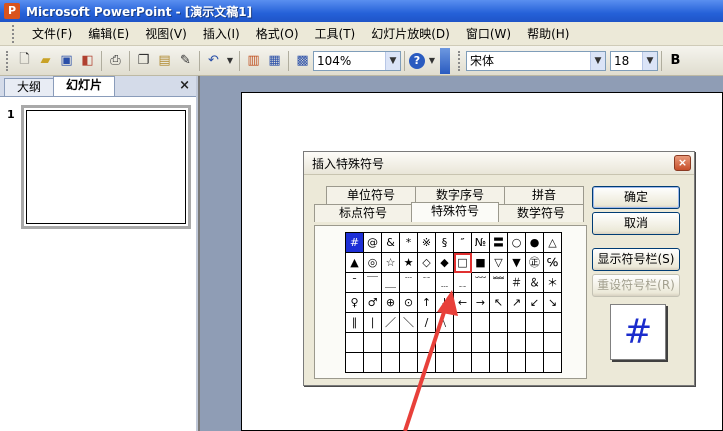 This screenshot has width=723, height=431. What do you see at coordinates (455, 212) in the screenshot?
I see `tab-special-symbols: 特殊符号` at bounding box center [455, 212].